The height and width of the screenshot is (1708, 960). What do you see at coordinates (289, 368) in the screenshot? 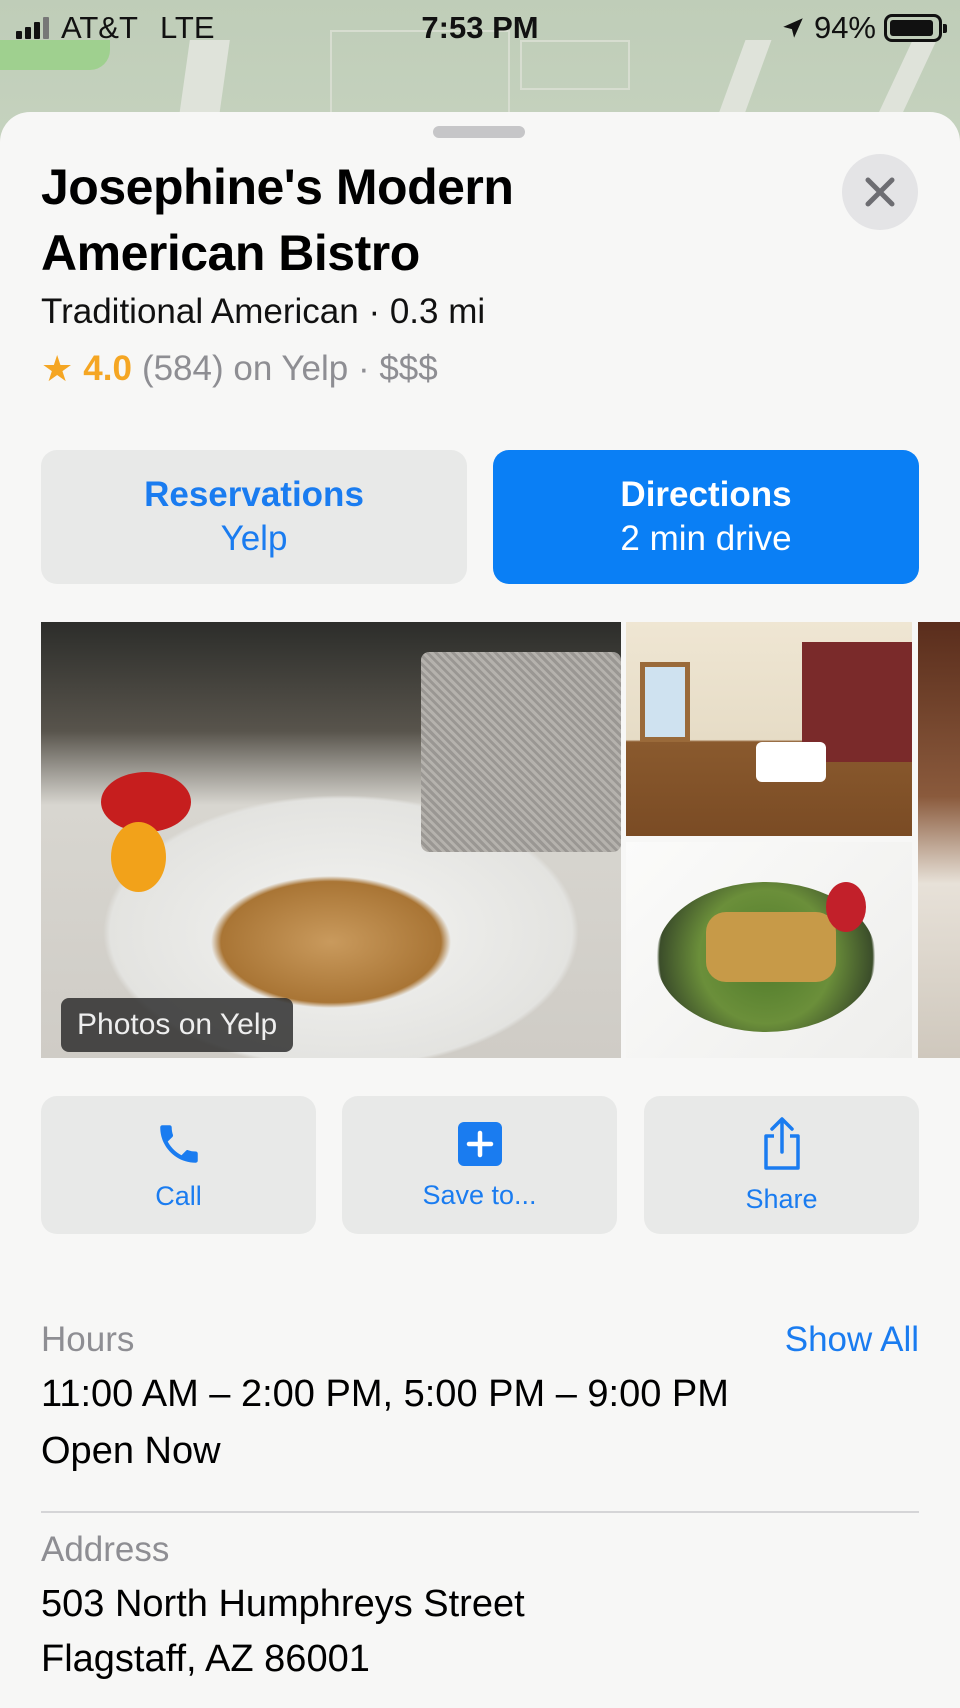
I see `rating-reviews: (584) on Yelp · $$$` at bounding box center [289, 368].